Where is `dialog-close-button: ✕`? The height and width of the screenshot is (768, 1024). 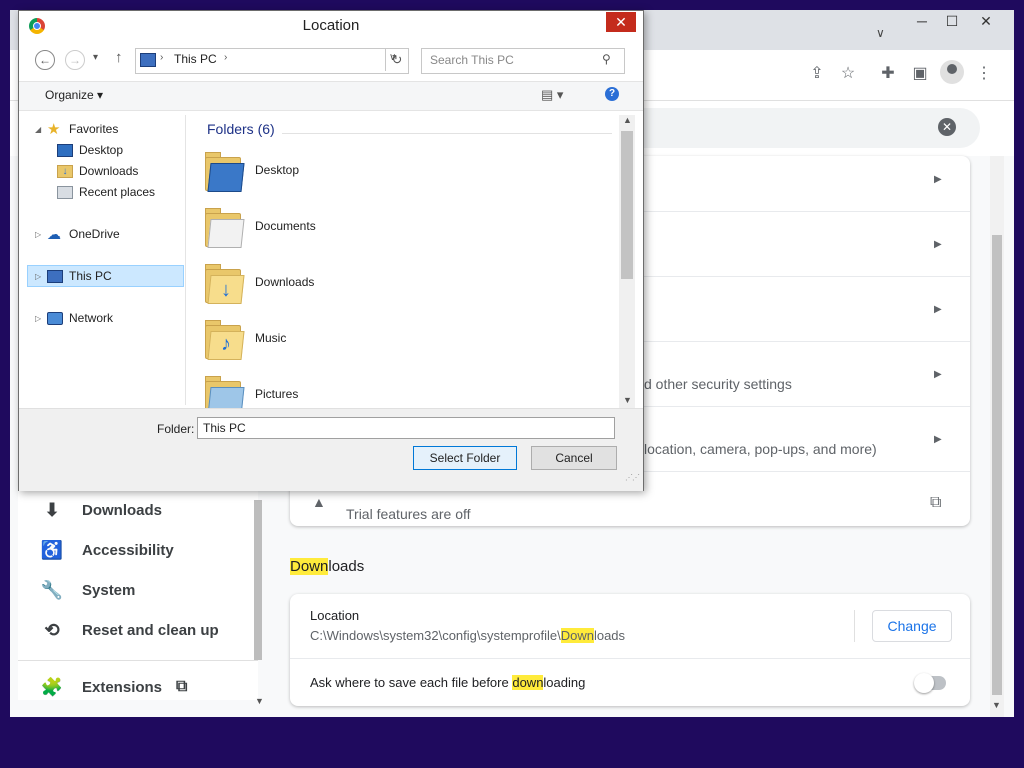 dialog-close-button: ✕ is located at coordinates (621, 22).